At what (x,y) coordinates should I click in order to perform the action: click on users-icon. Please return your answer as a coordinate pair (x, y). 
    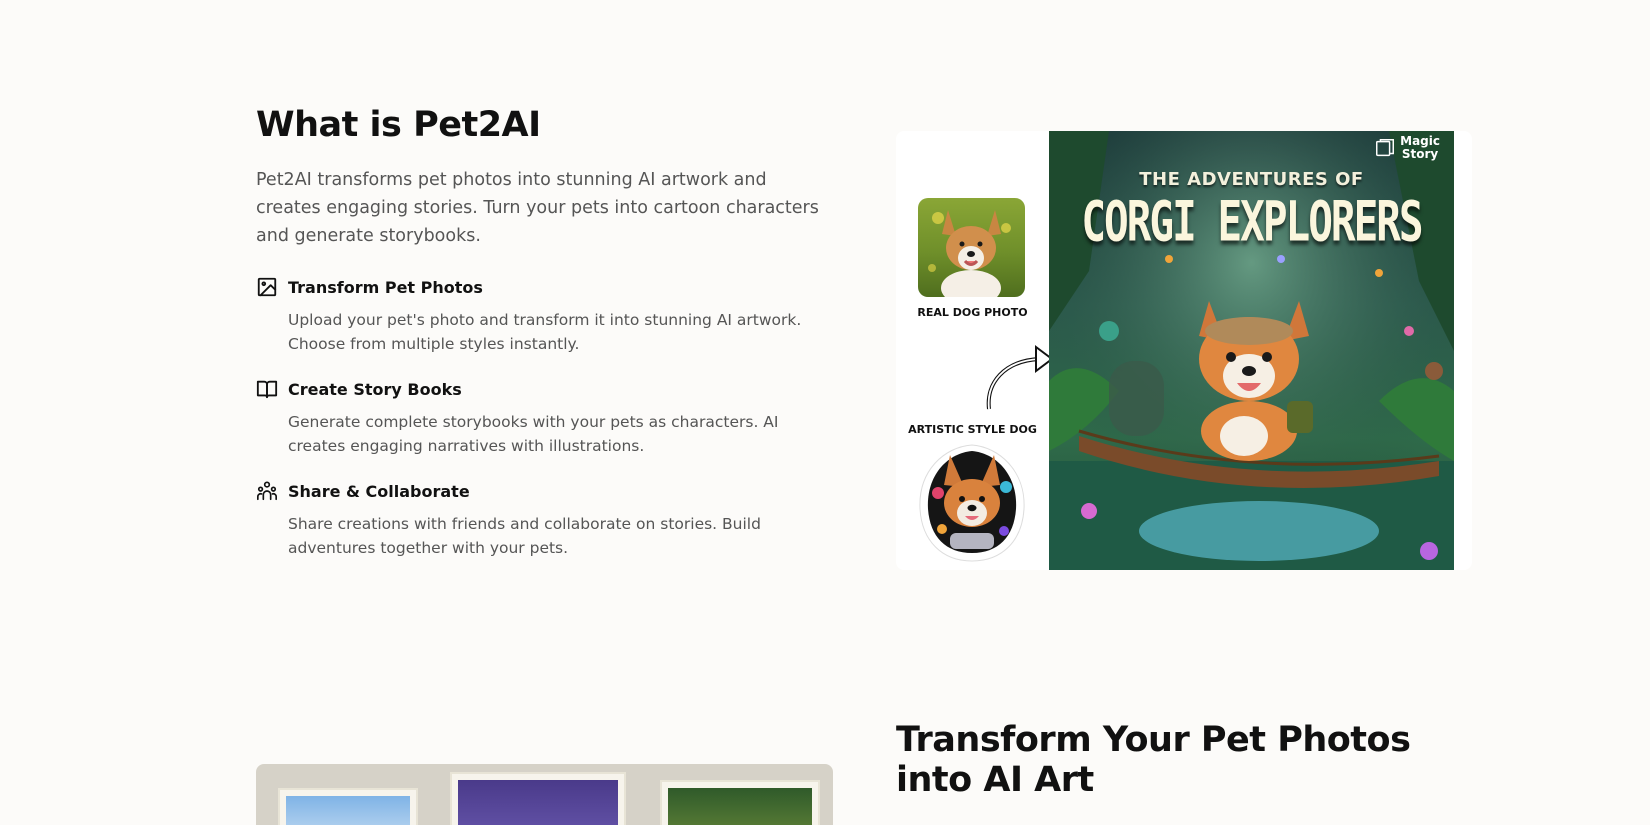
    Looking at the image, I should click on (267, 491).